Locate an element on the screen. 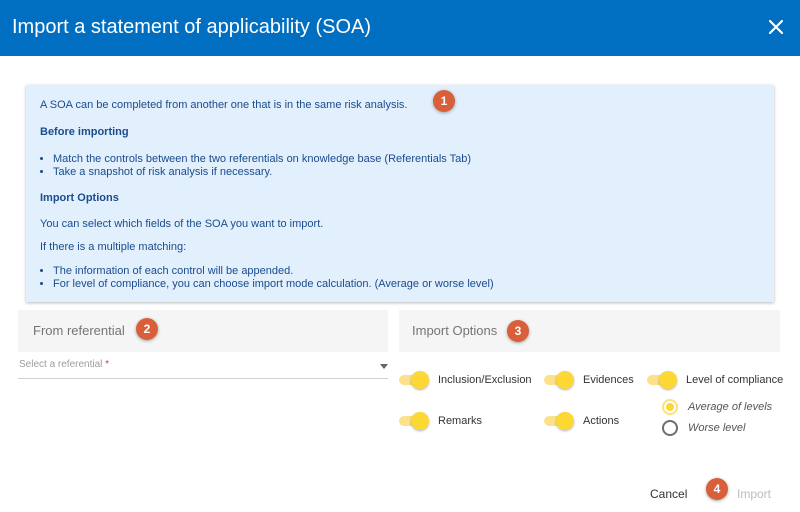 This screenshot has width=800, height=512. toggle-label-evidences: Evidences is located at coordinates (608, 380).